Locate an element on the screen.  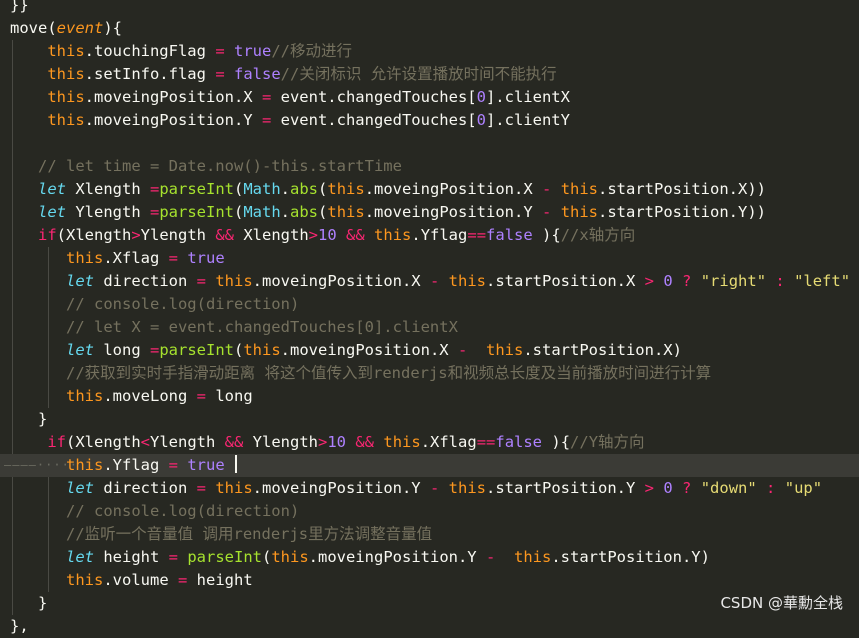
code-line: this.Xflag = true is located at coordinates (429, 258).